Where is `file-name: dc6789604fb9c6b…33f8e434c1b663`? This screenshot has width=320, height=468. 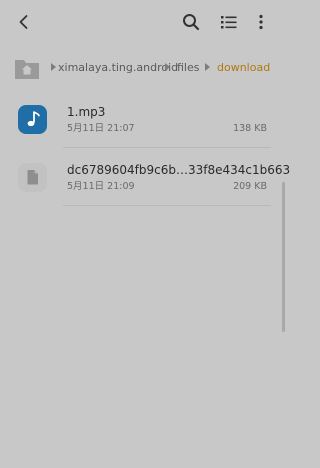 file-name: dc6789604fb9c6b…33f8e434c1b663 is located at coordinates (179, 170).